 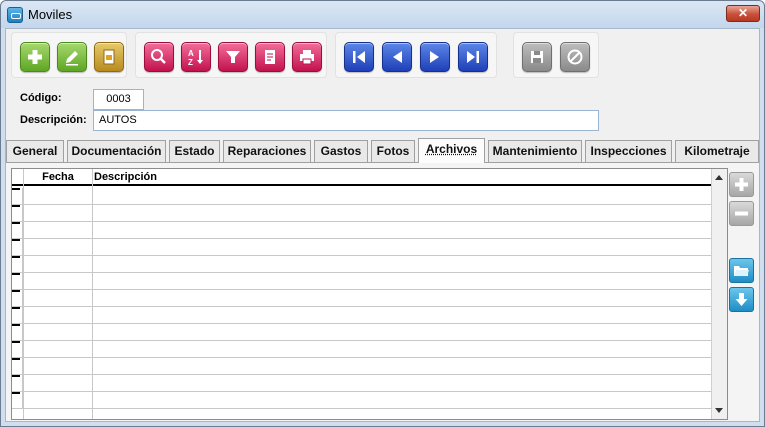 I want to click on add-button, so click(x=35, y=57).